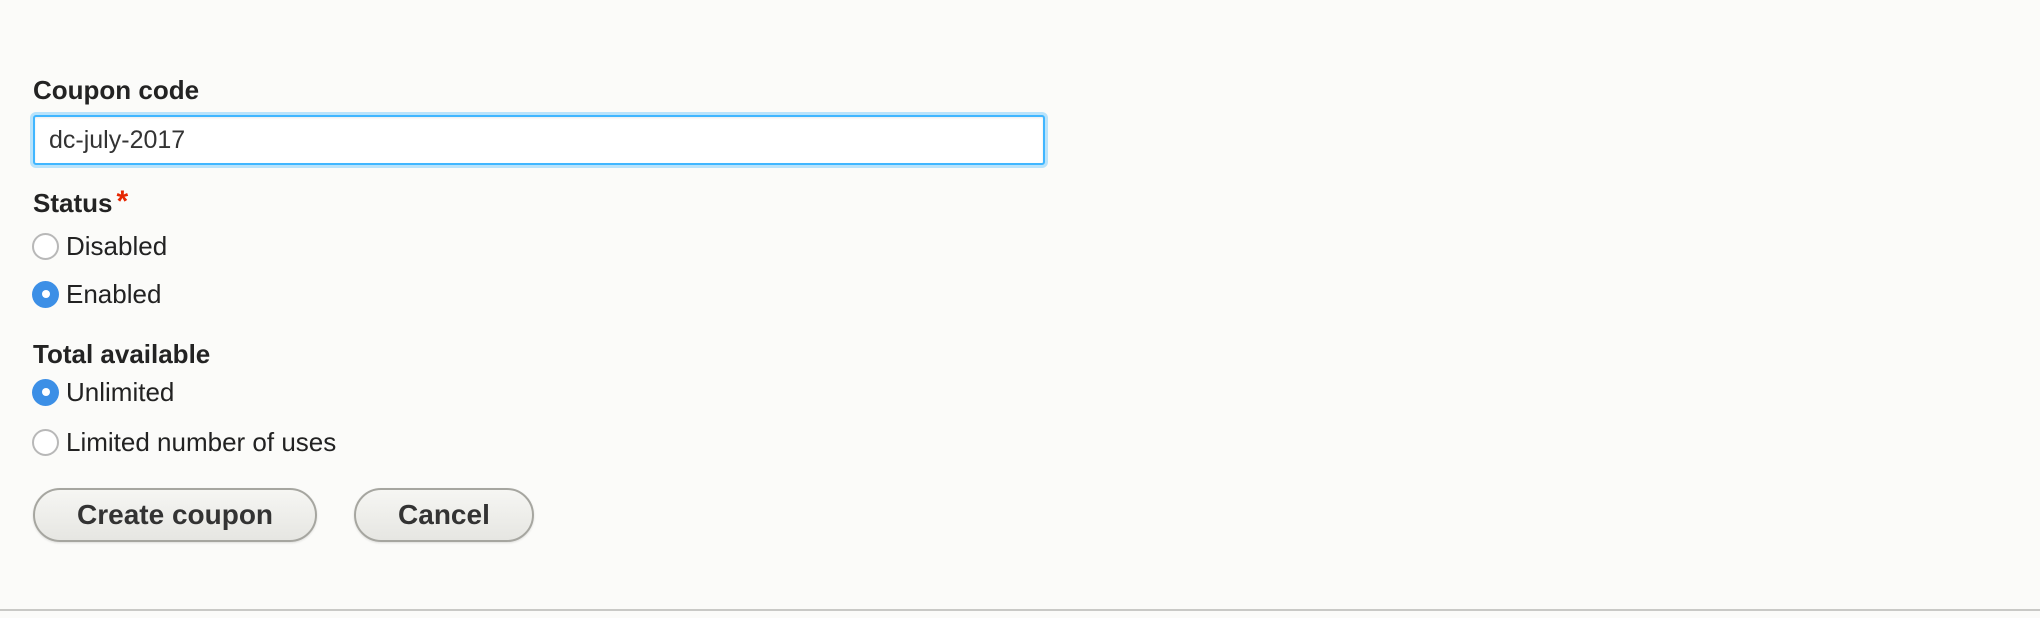 Image resolution: width=2040 pixels, height=618 pixels. What do you see at coordinates (116, 90) in the screenshot?
I see `coupon-code-label: Coupon code` at bounding box center [116, 90].